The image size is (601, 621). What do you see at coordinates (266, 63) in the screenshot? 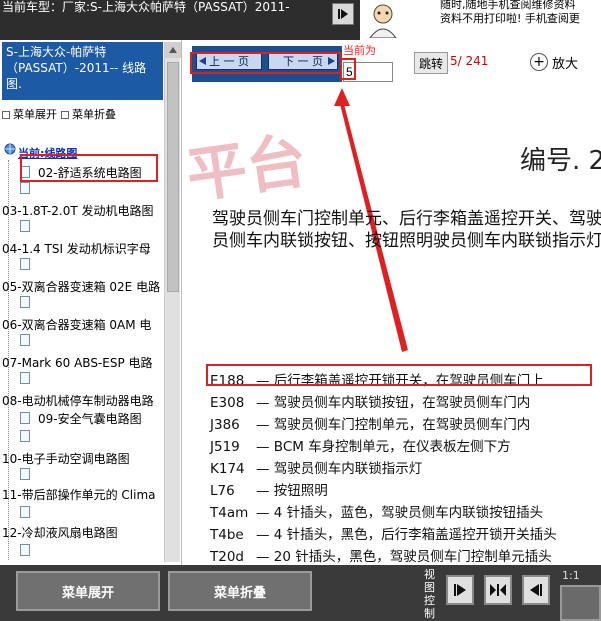
I see `highlight-box-pager` at bounding box center [266, 63].